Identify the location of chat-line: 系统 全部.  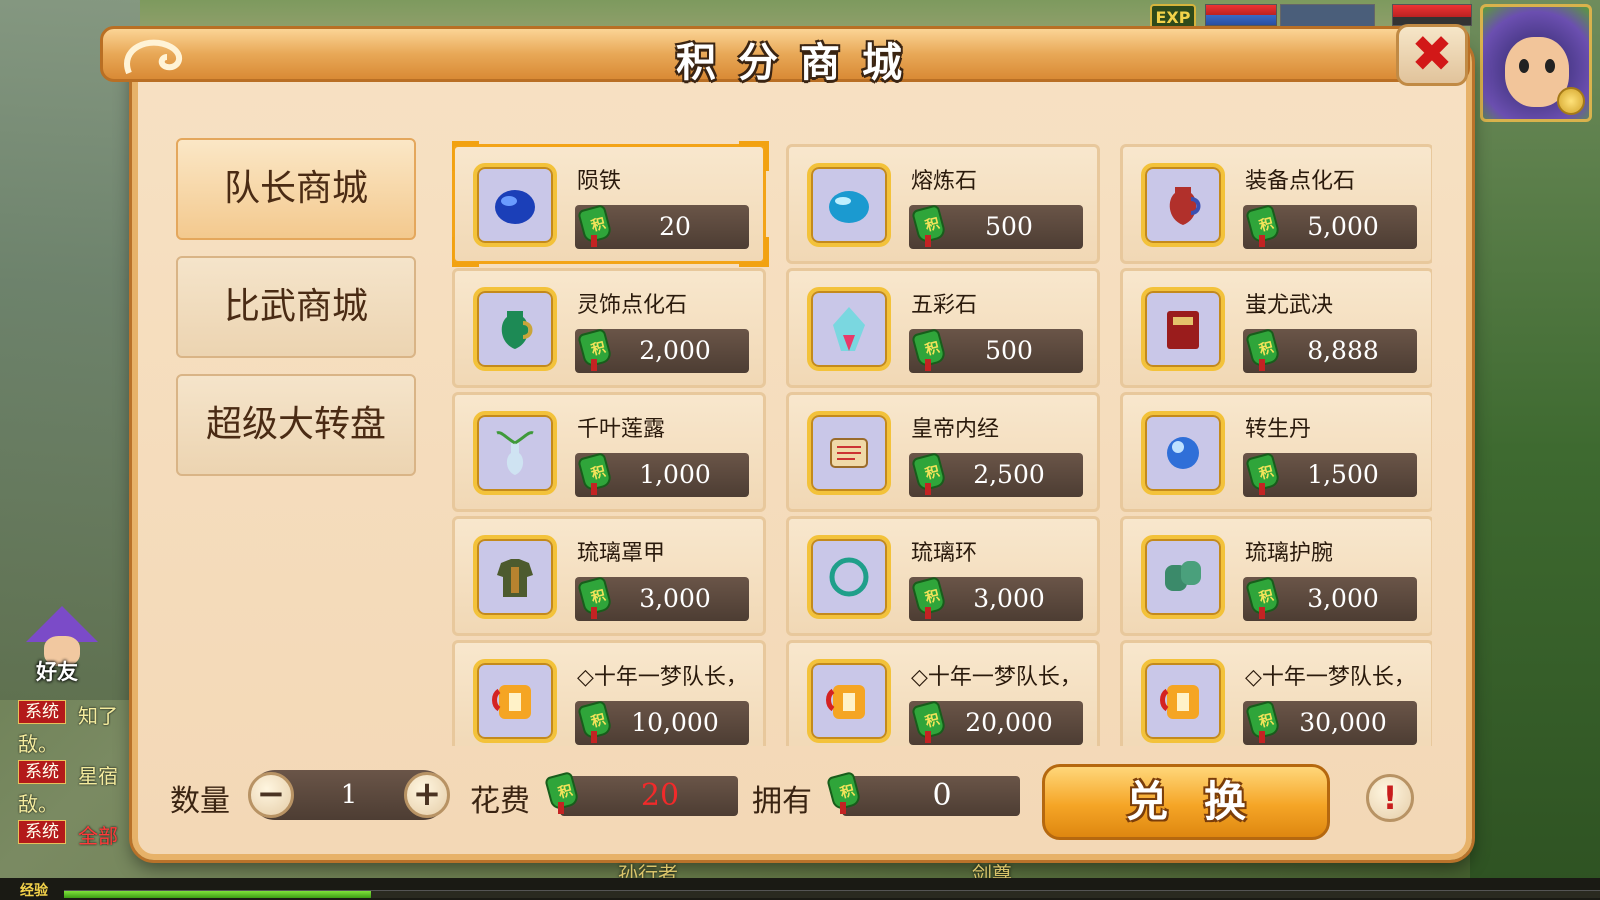
(79, 850).